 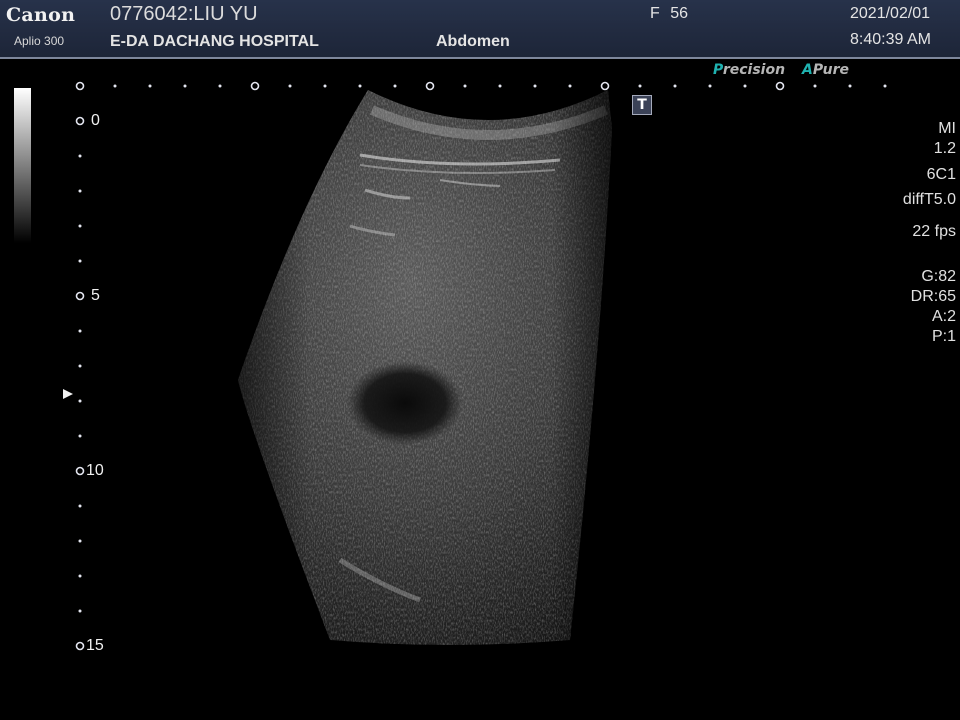 What do you see at coordinates (95, 295) in the screenshot?
I see `depth-label-5: 5` at bounding box center [95, 295].